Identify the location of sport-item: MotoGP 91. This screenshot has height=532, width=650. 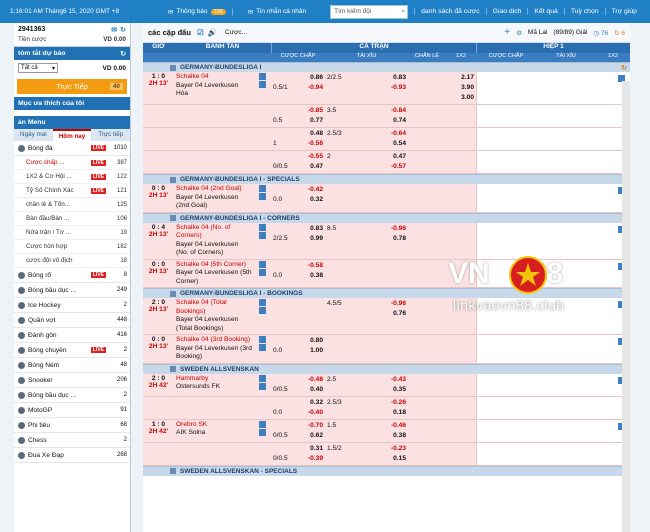
(72, 410).